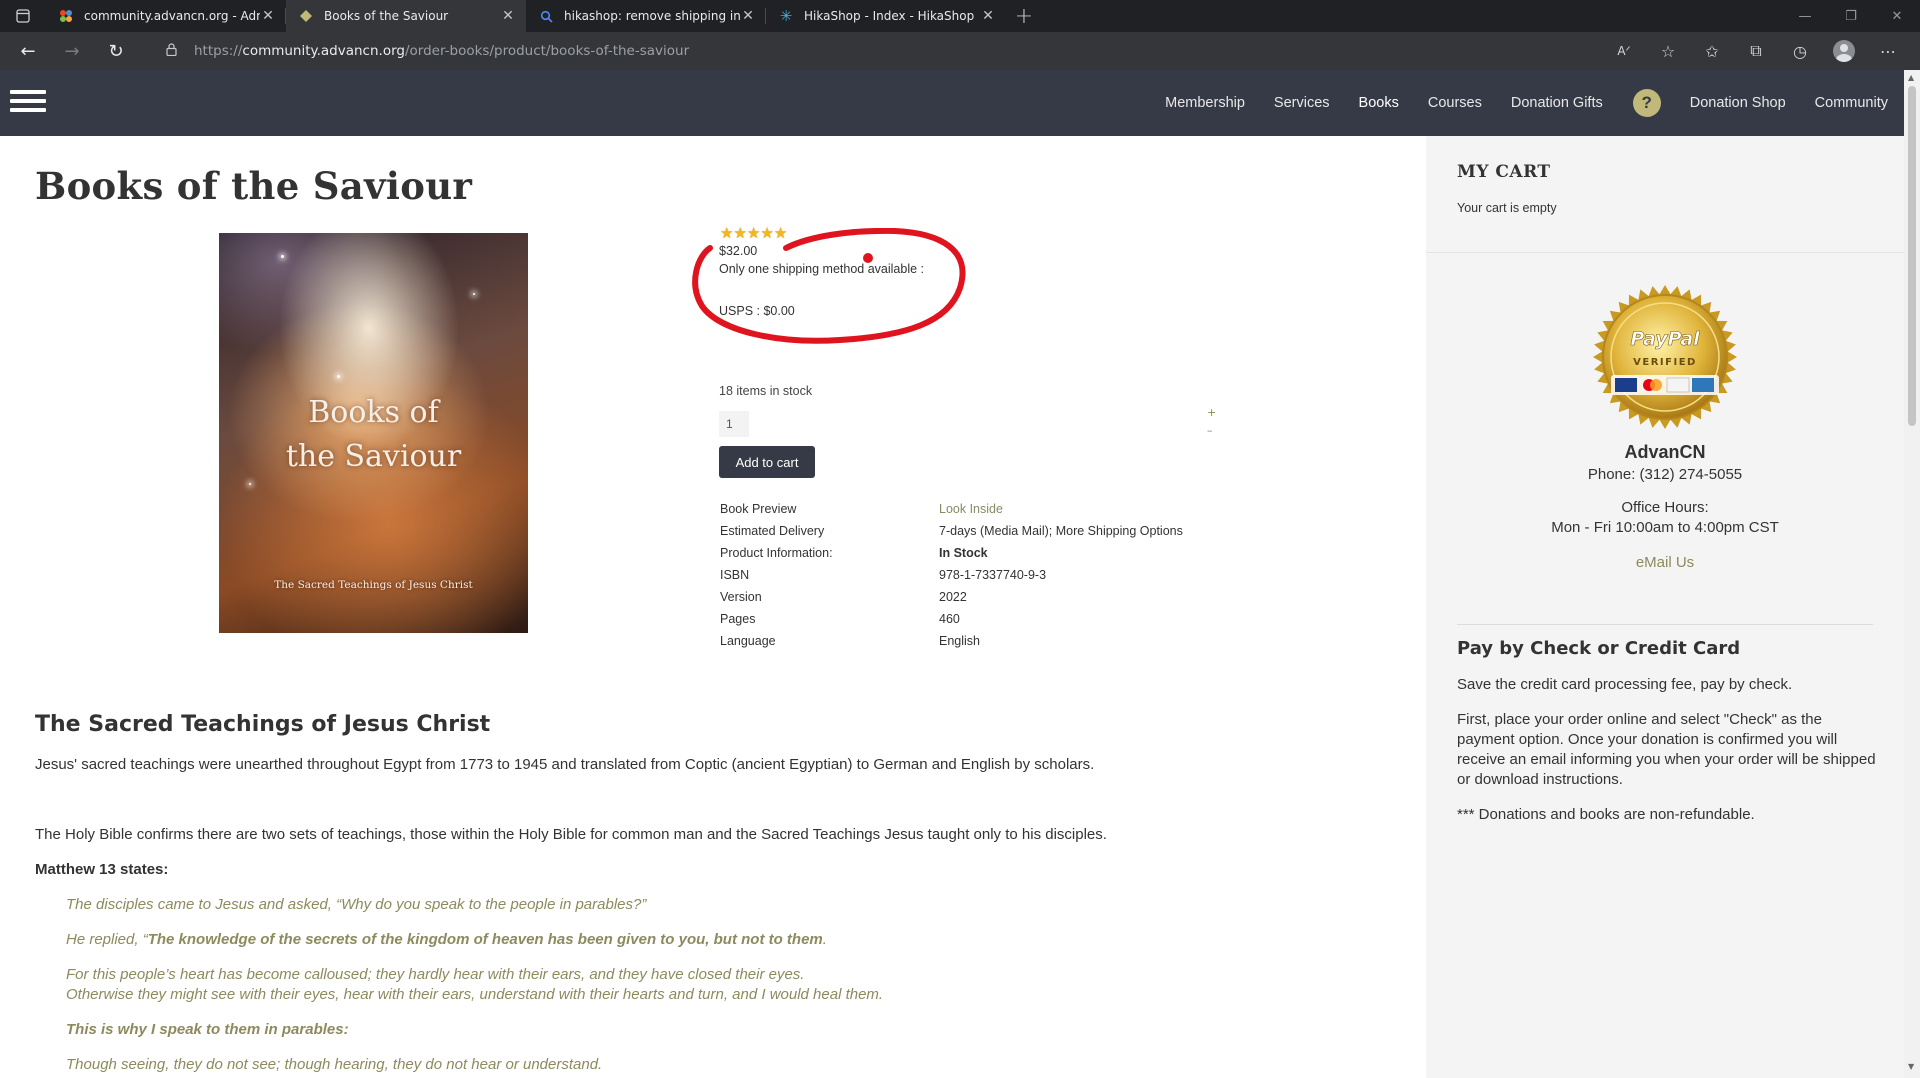 This screenshot has width=1920, height=1078. What do you see at coordinates (1646, 103) in the screenshot?
I see `help-icon: ?` at bounding box center [1646, 103].